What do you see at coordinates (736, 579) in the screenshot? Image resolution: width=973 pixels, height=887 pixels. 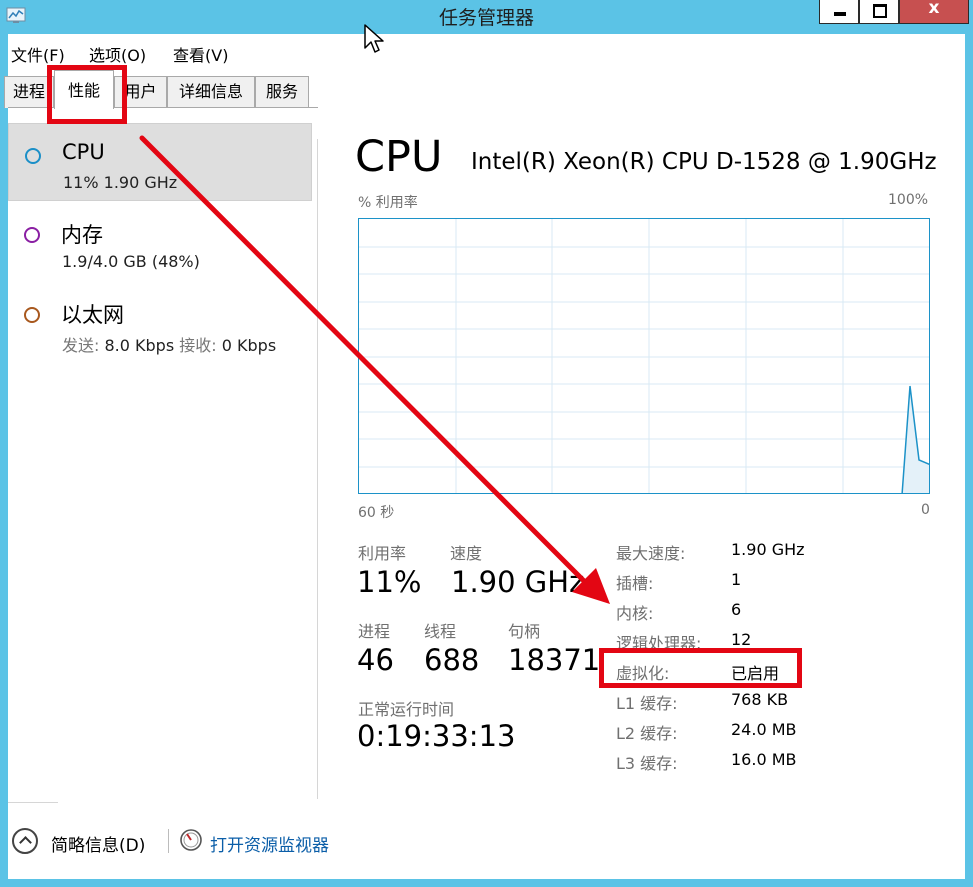 I see `spec-value-sockets: 1` at bounding box center [736, 579].